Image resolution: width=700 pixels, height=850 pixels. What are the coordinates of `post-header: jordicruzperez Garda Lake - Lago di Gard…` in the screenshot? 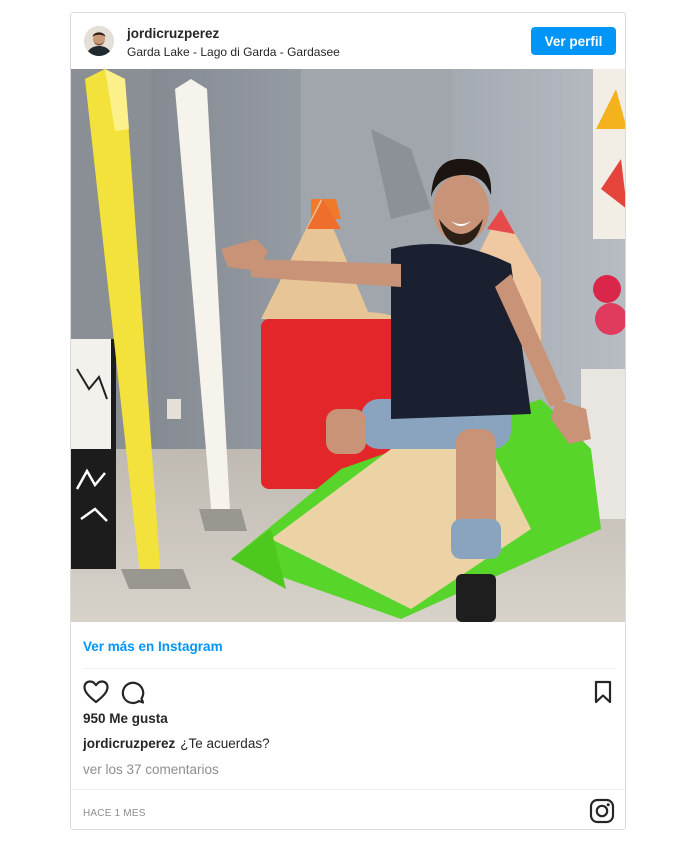 It's located at (348, 41).